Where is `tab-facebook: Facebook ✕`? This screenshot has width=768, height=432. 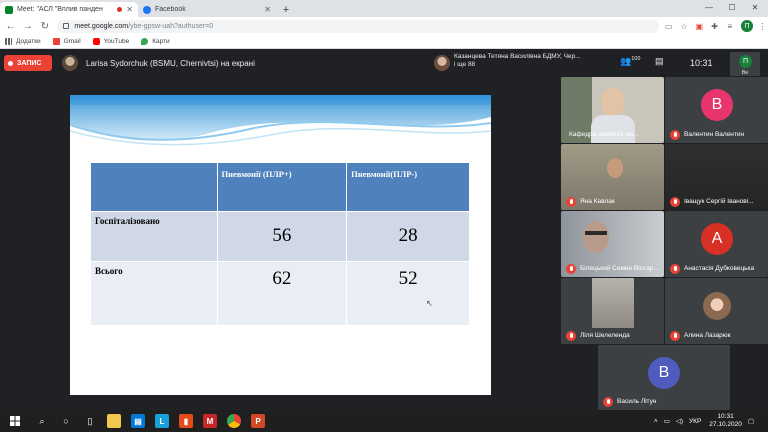 tab-facebook: Facebook ✕ is located at coordinates (207, 9).